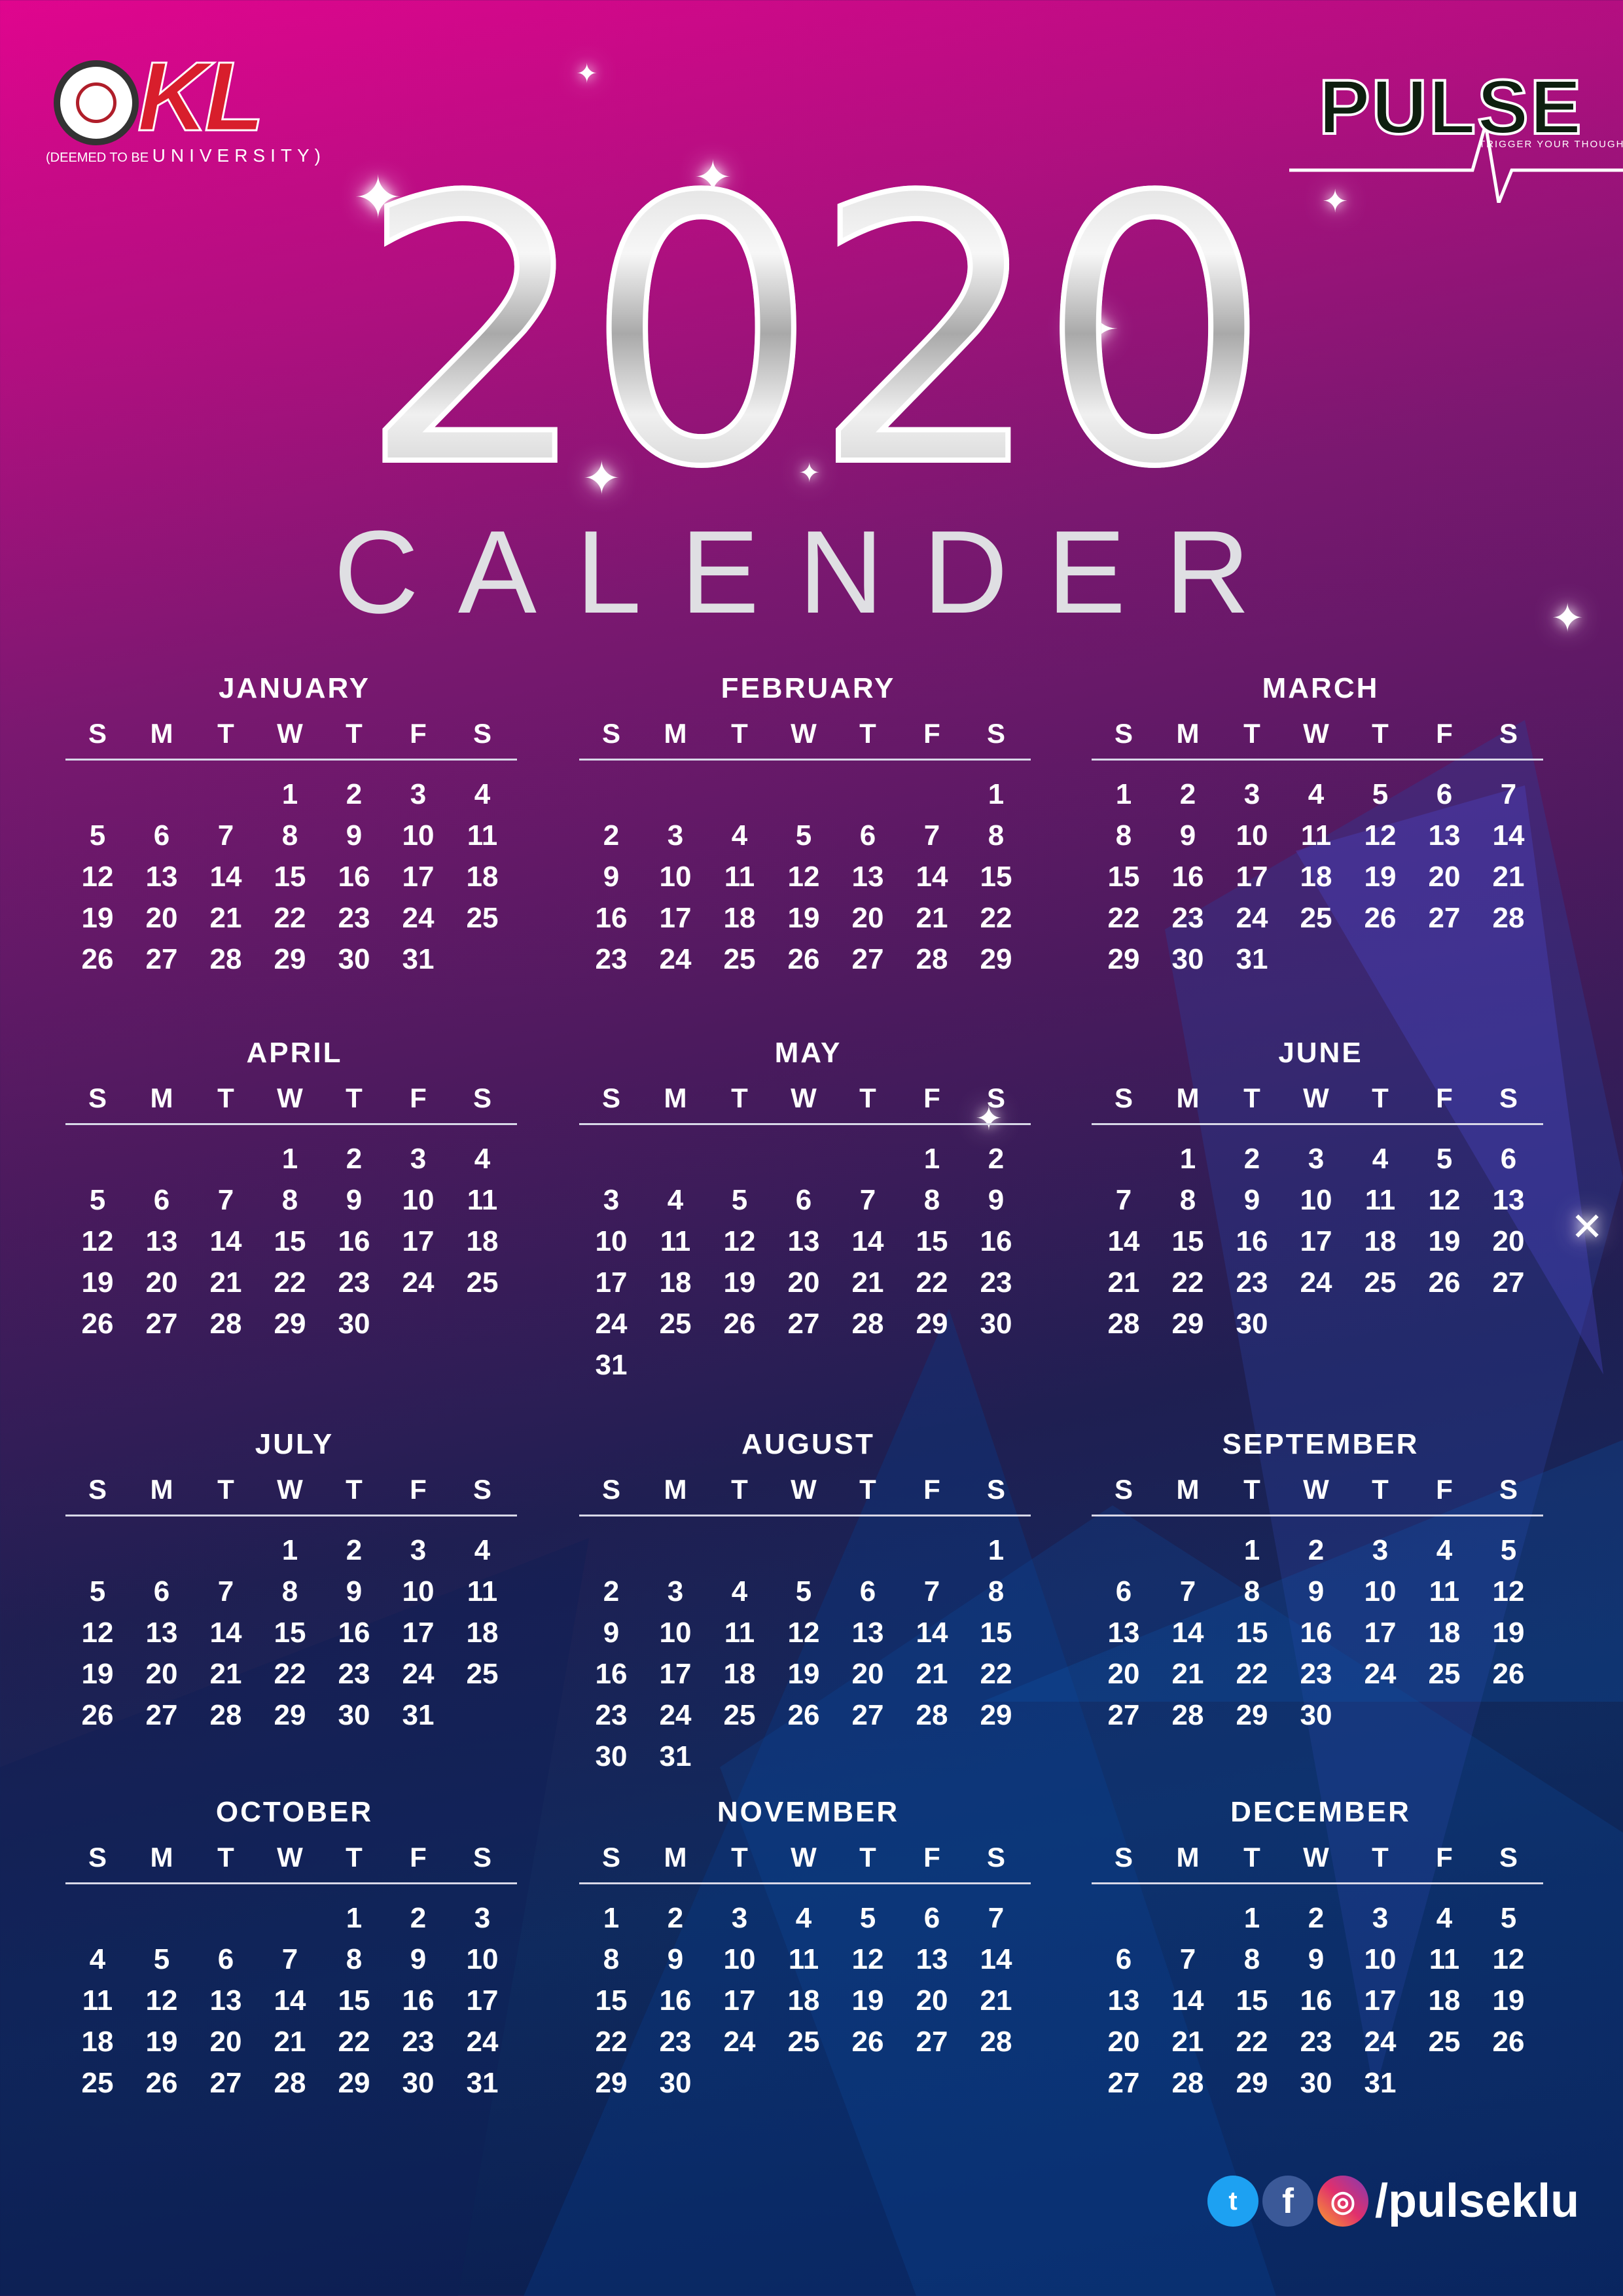  I want to click on date-cell: 31, so click(1252, 959).